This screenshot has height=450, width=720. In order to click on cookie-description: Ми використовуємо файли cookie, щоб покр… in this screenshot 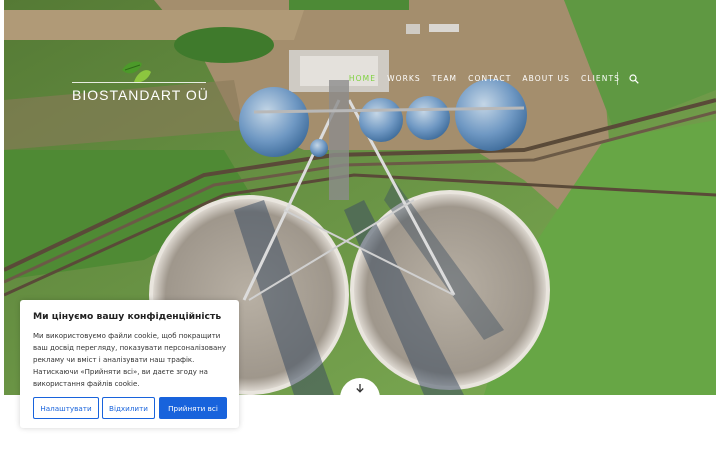, I will do `click(133, 360)`.